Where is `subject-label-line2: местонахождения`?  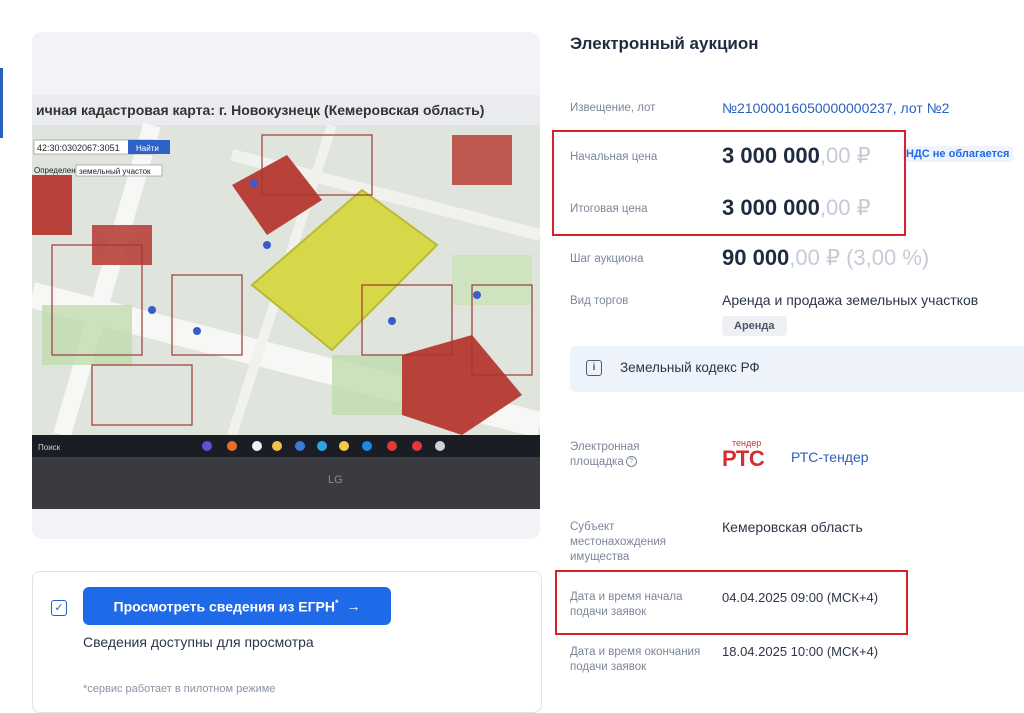
subject-label-line2: местонахождения is located at coordinates (618, 542).